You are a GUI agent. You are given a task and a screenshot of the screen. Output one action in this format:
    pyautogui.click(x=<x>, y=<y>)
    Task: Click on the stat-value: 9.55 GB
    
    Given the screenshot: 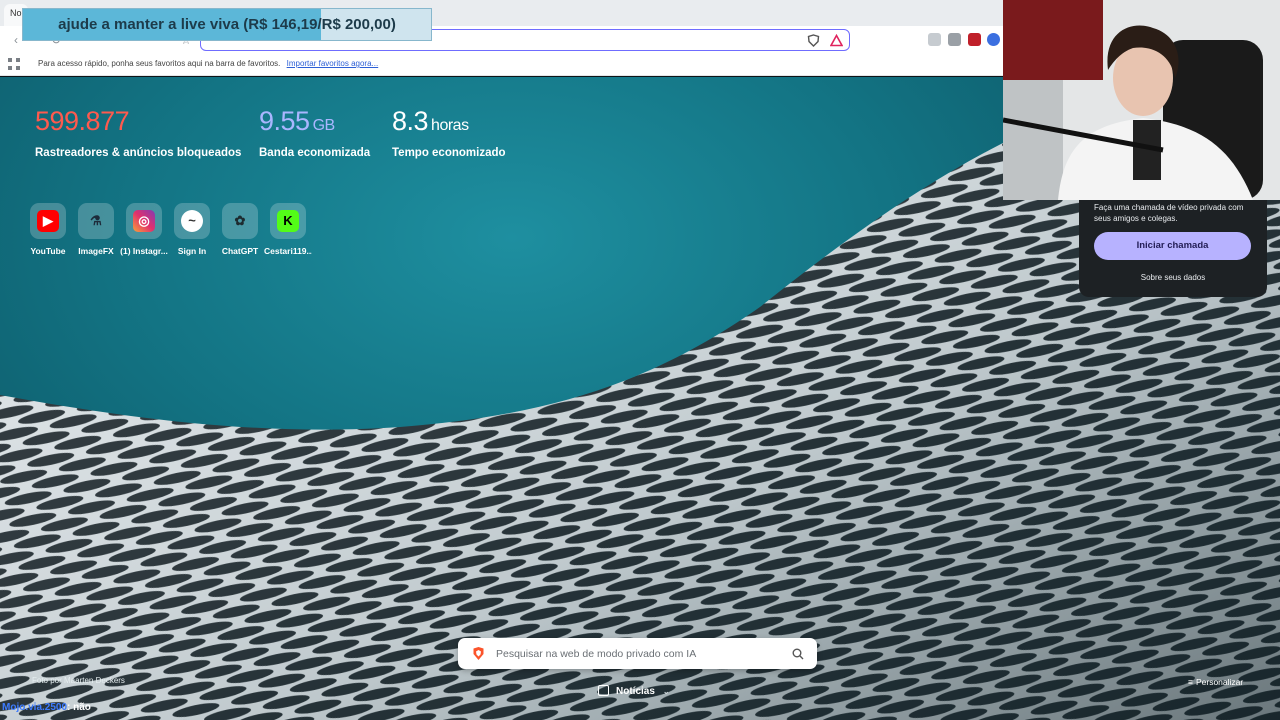 What is the action you would take?
    pyautogui.click(x=314, y=123)
    